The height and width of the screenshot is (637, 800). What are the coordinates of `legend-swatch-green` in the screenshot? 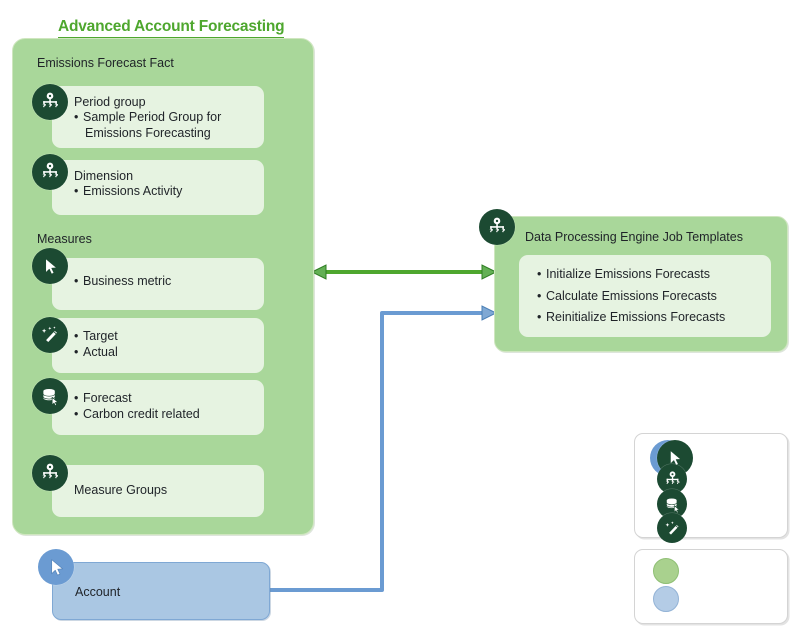 It's located at (666, 571).